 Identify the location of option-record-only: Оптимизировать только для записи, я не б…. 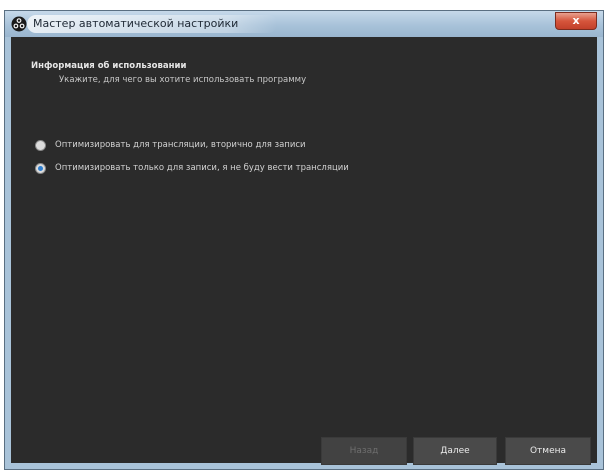
(192, 168).